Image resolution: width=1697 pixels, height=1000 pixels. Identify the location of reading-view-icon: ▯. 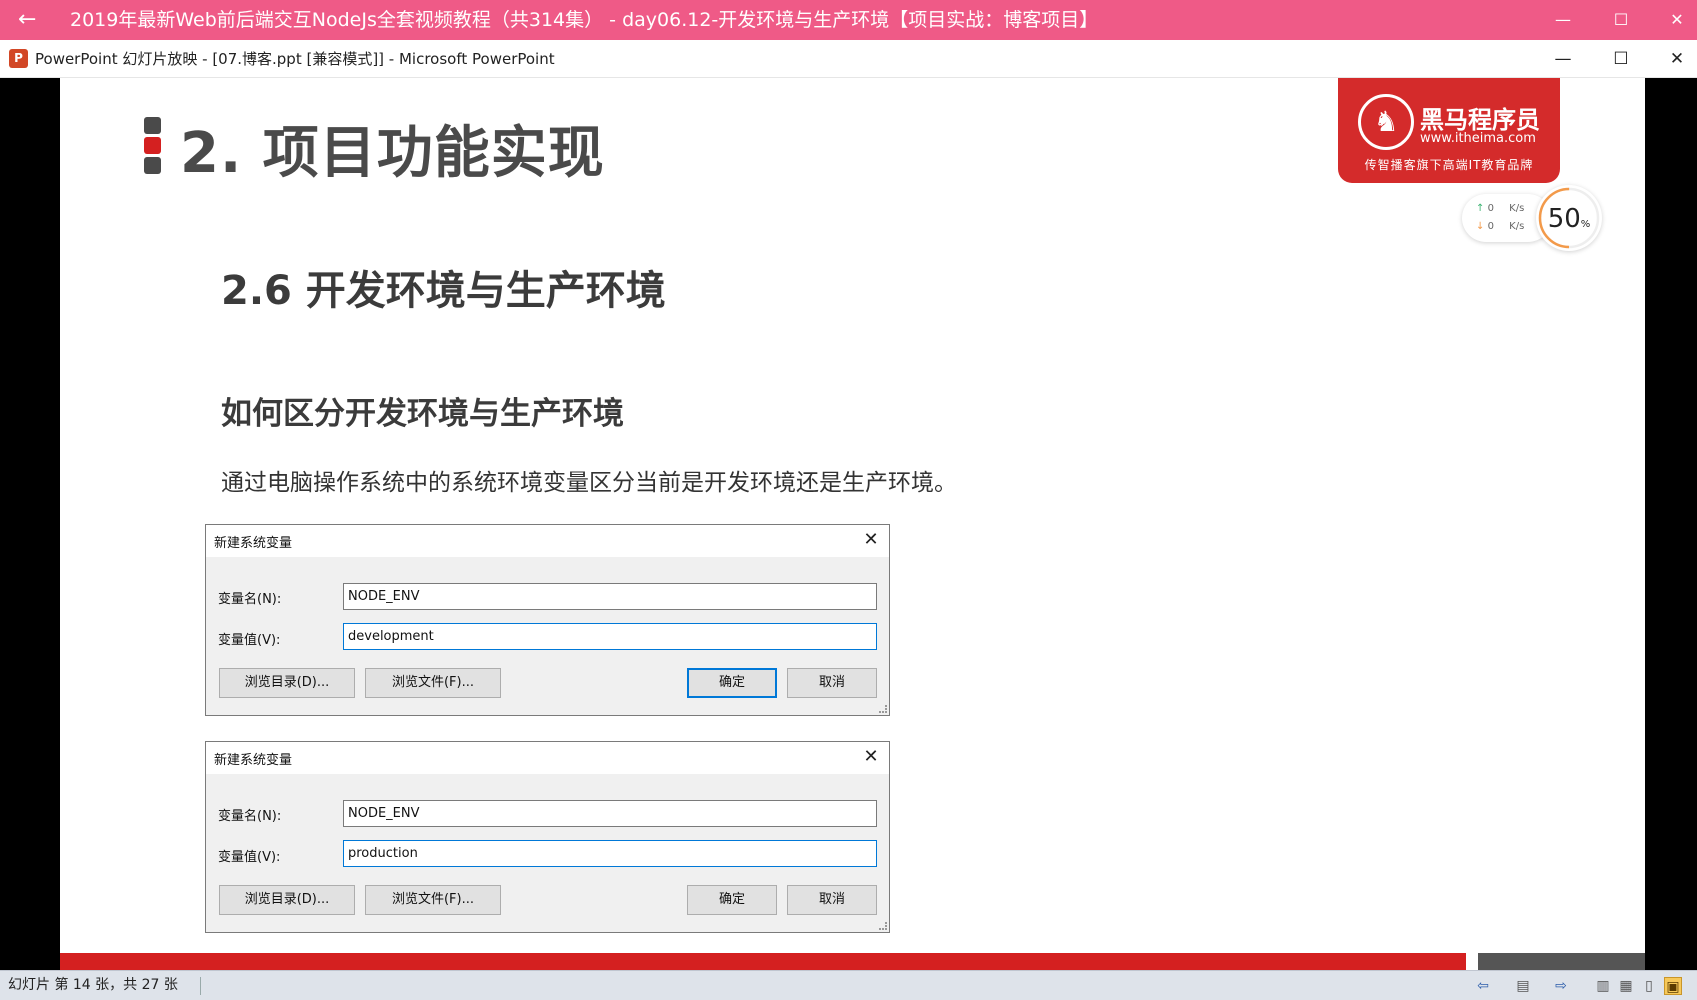
(1649, 986).